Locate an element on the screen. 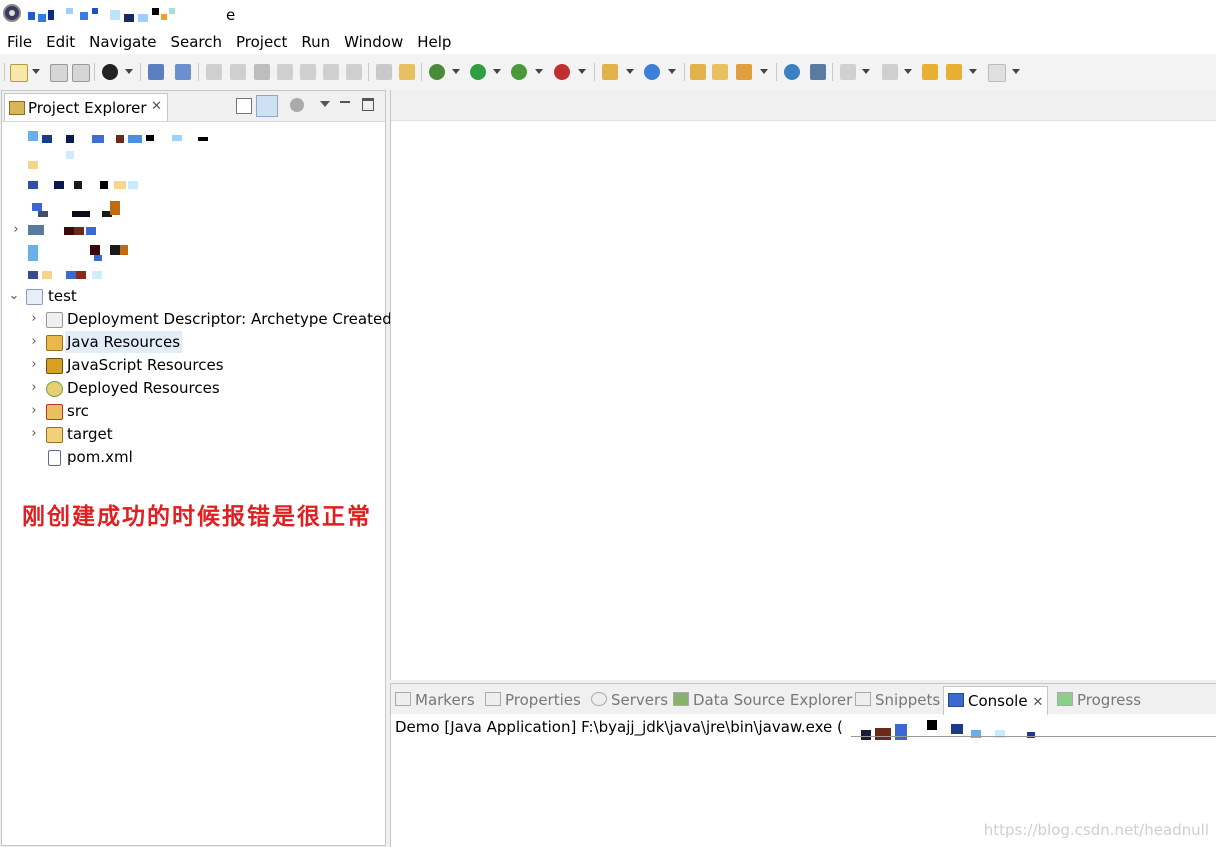  menu-search: Search is located at coordinates (196, 42).